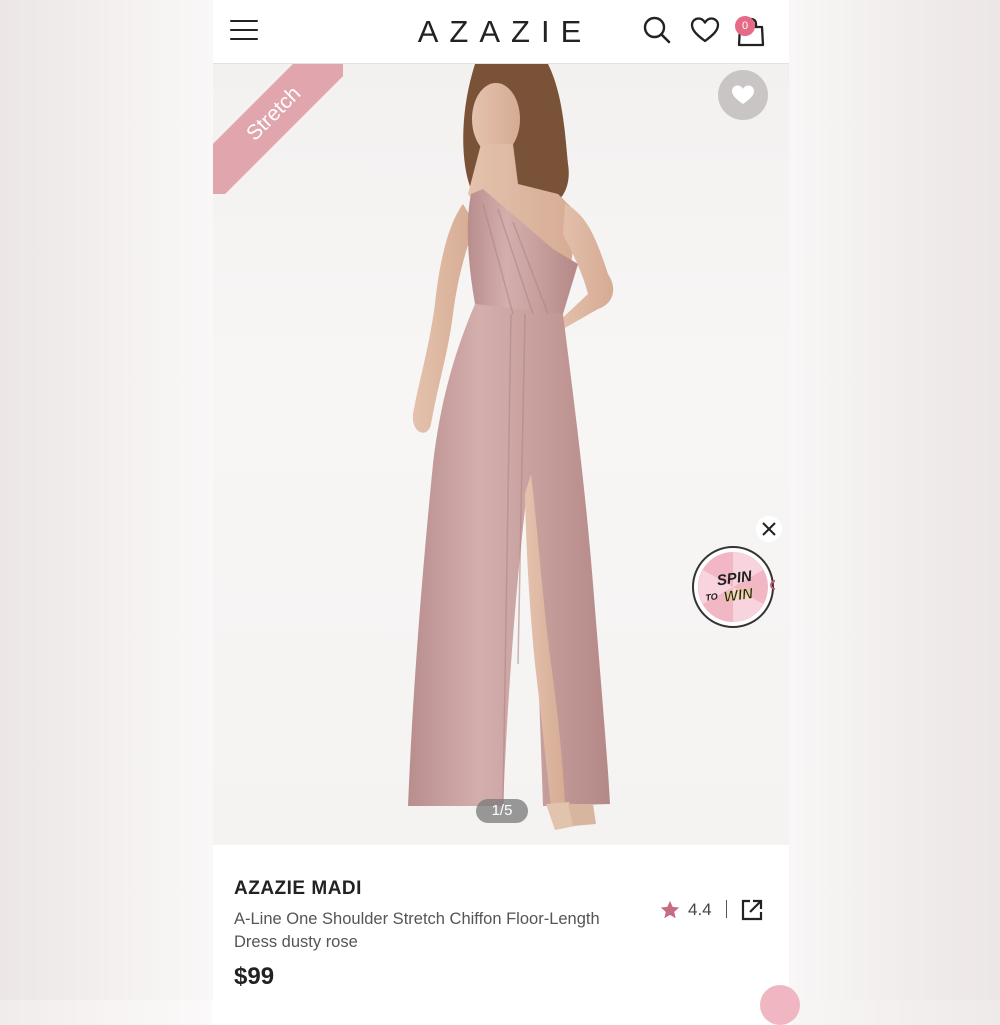 This screenshot has width=1000, height=1025. I want to click on rating-value: 4.4, so click(700, 909).